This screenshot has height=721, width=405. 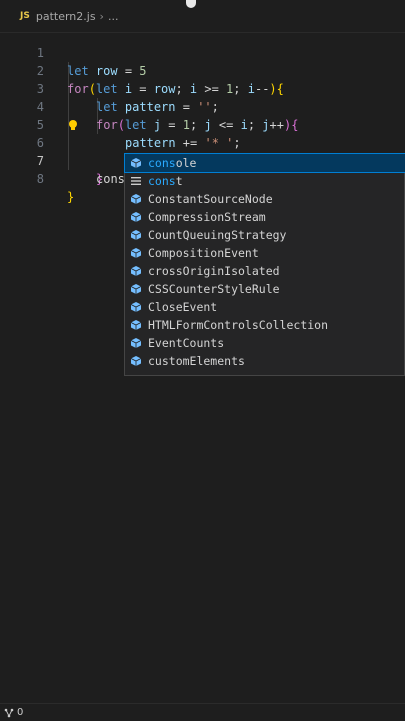 What do you see at coordinates (110, 179) in the screenshot?
I see `typed-text: cons` at bounding box center [110, 179].